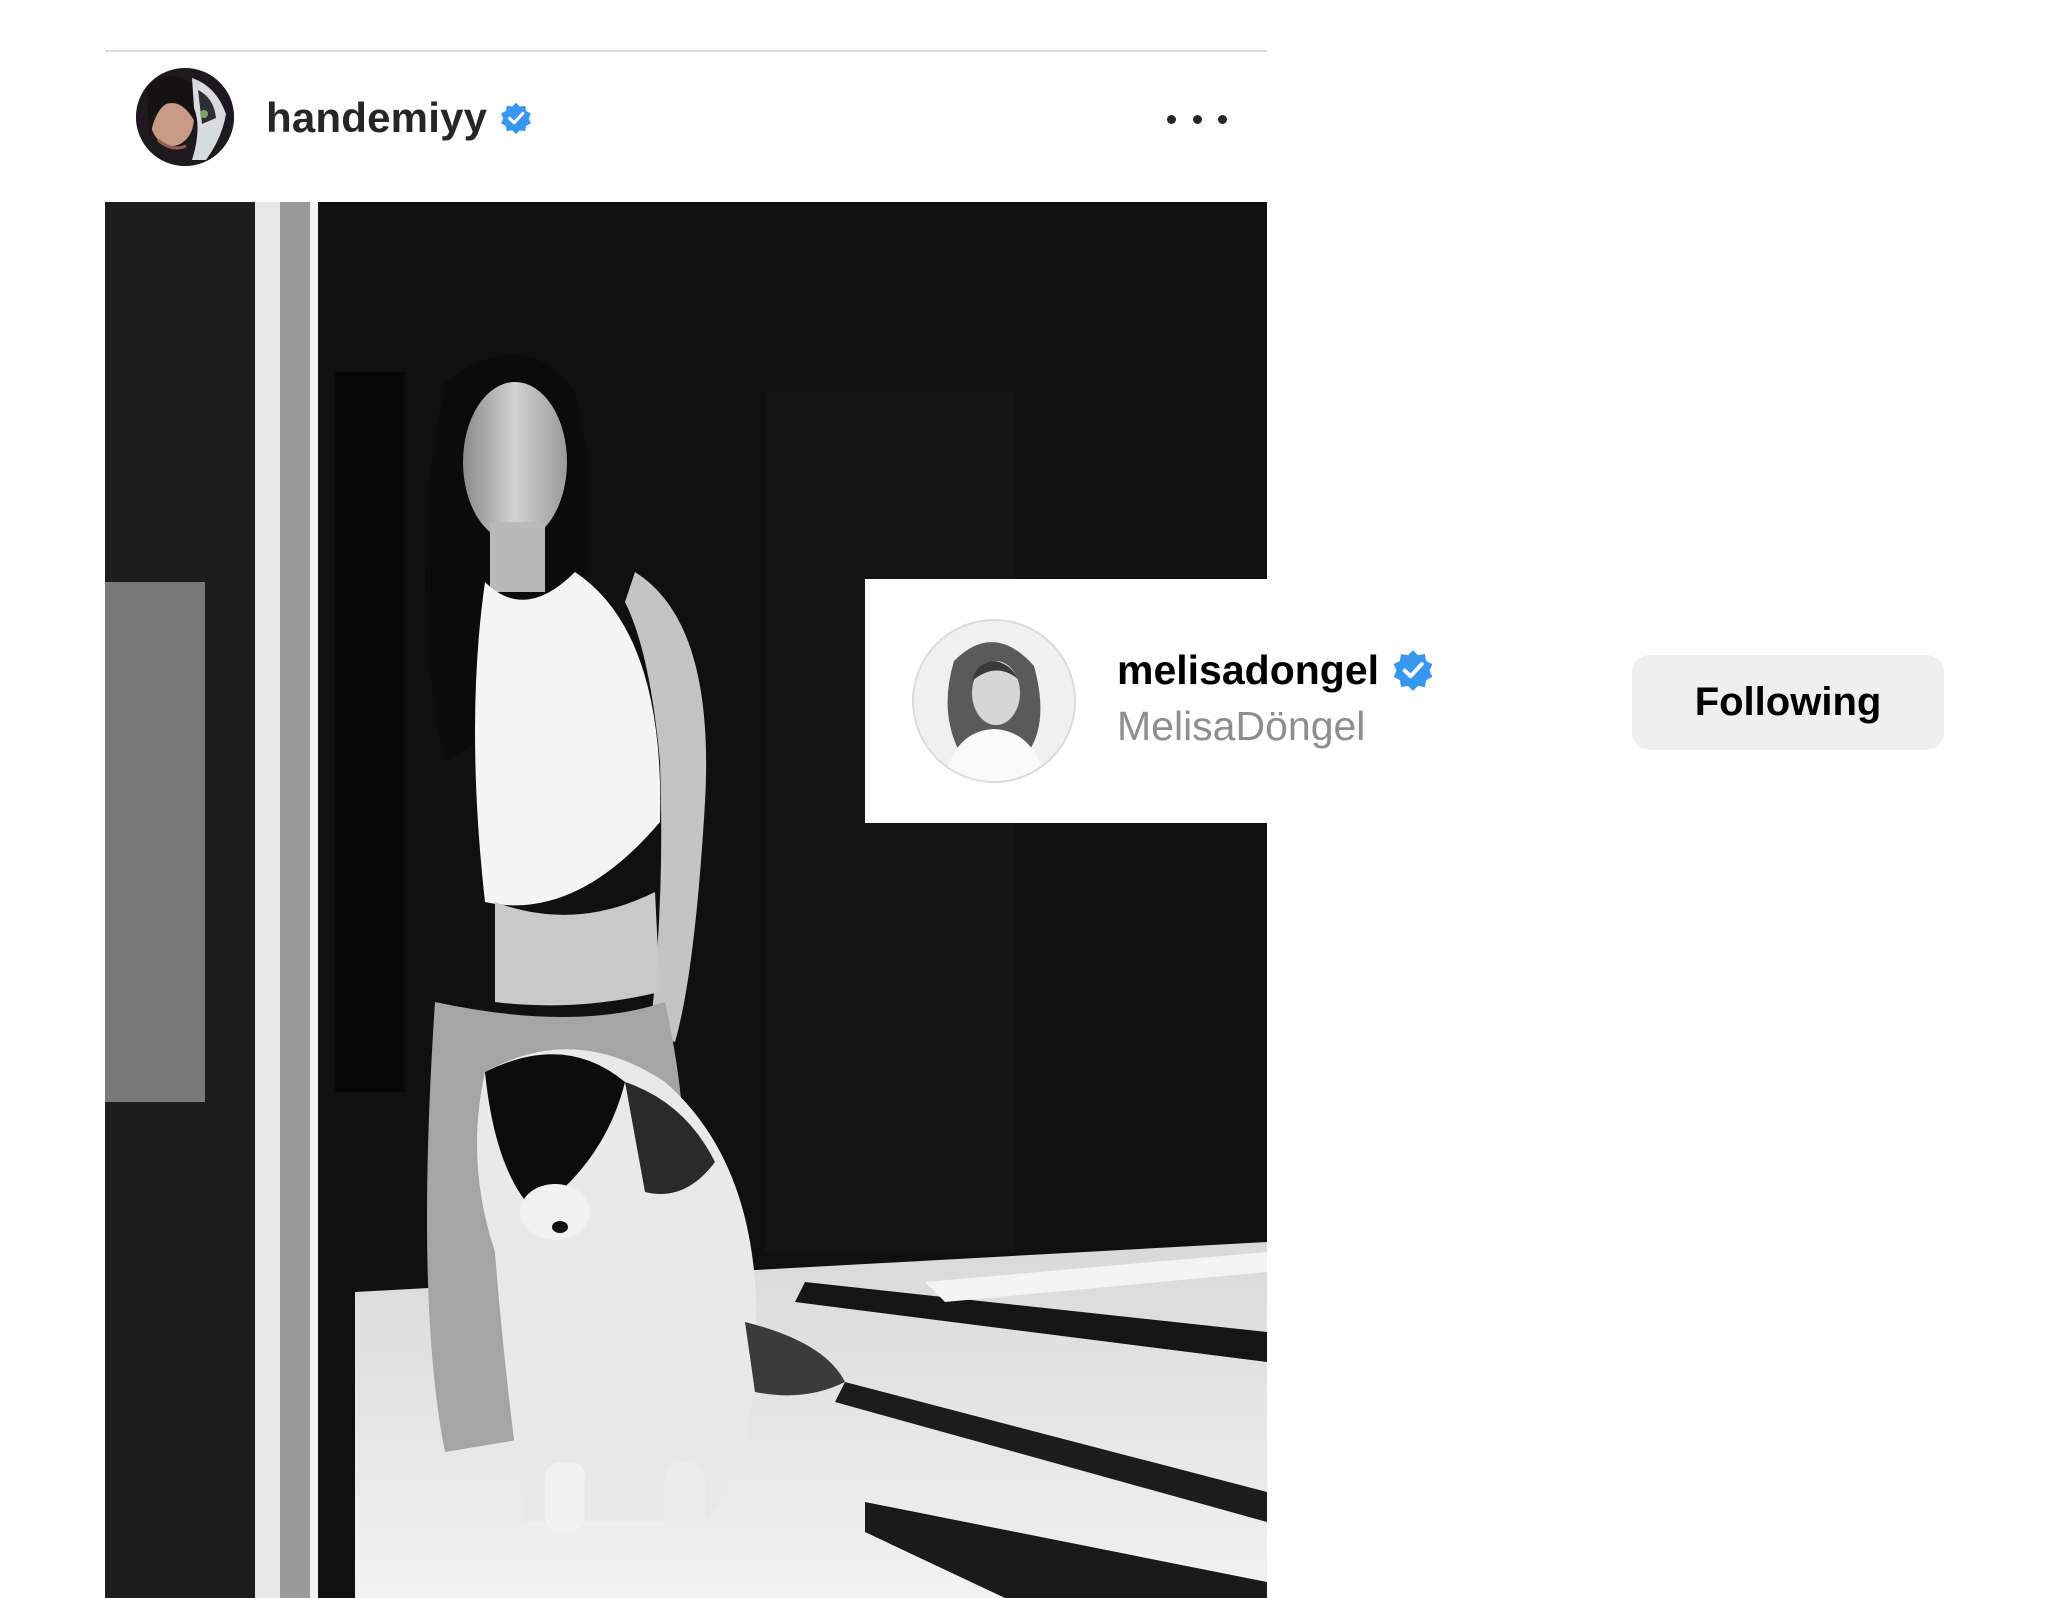  Describe the element at coordinates (1241, 726) in the screenshot. I see `suggested-account-full-name: MelisaDöngel` at that location.